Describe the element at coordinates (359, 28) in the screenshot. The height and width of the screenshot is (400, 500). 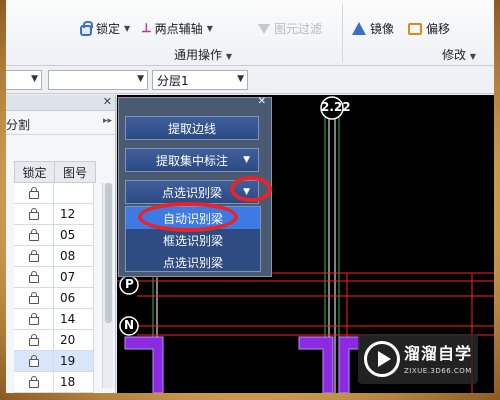
I see `mirror-icon` at that location.